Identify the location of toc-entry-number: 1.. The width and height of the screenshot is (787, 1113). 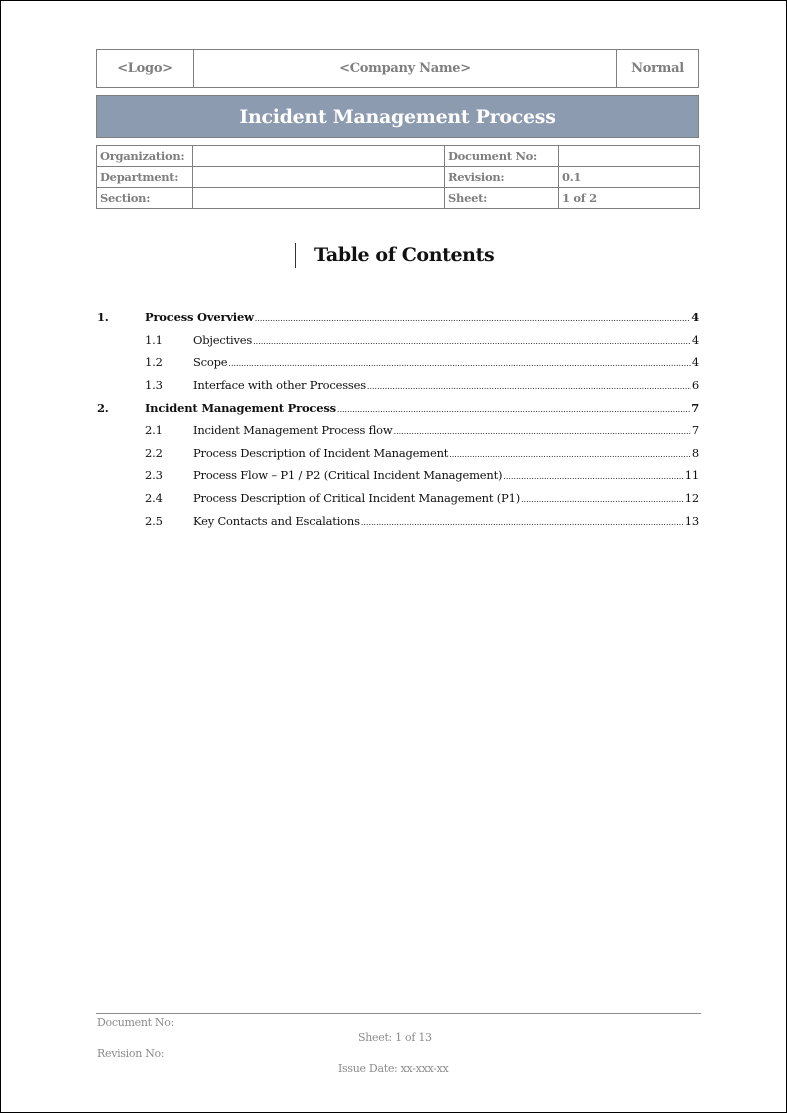
(103, 317).